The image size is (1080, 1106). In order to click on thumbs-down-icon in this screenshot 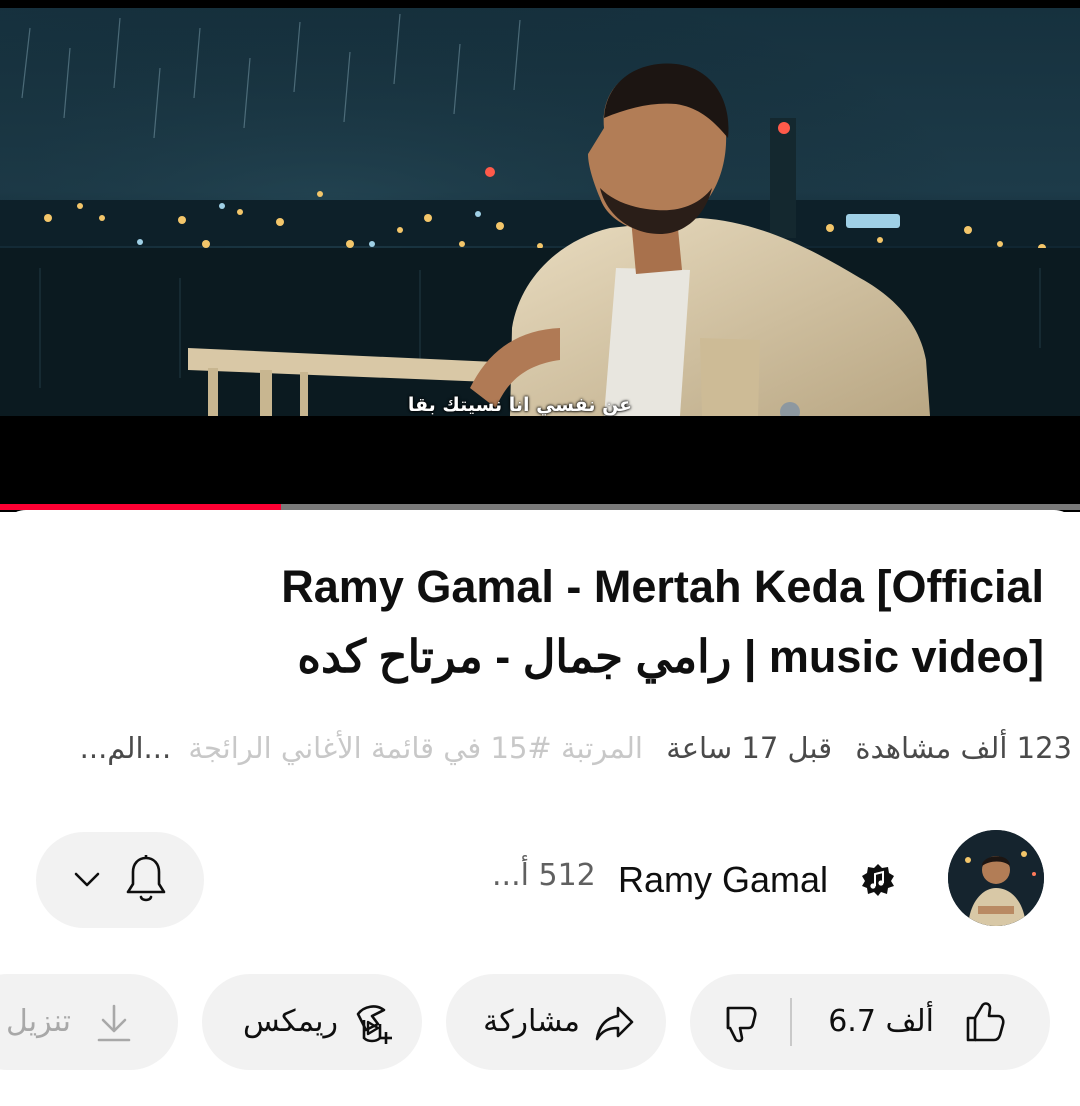, I will do `click(741, 1024)`.